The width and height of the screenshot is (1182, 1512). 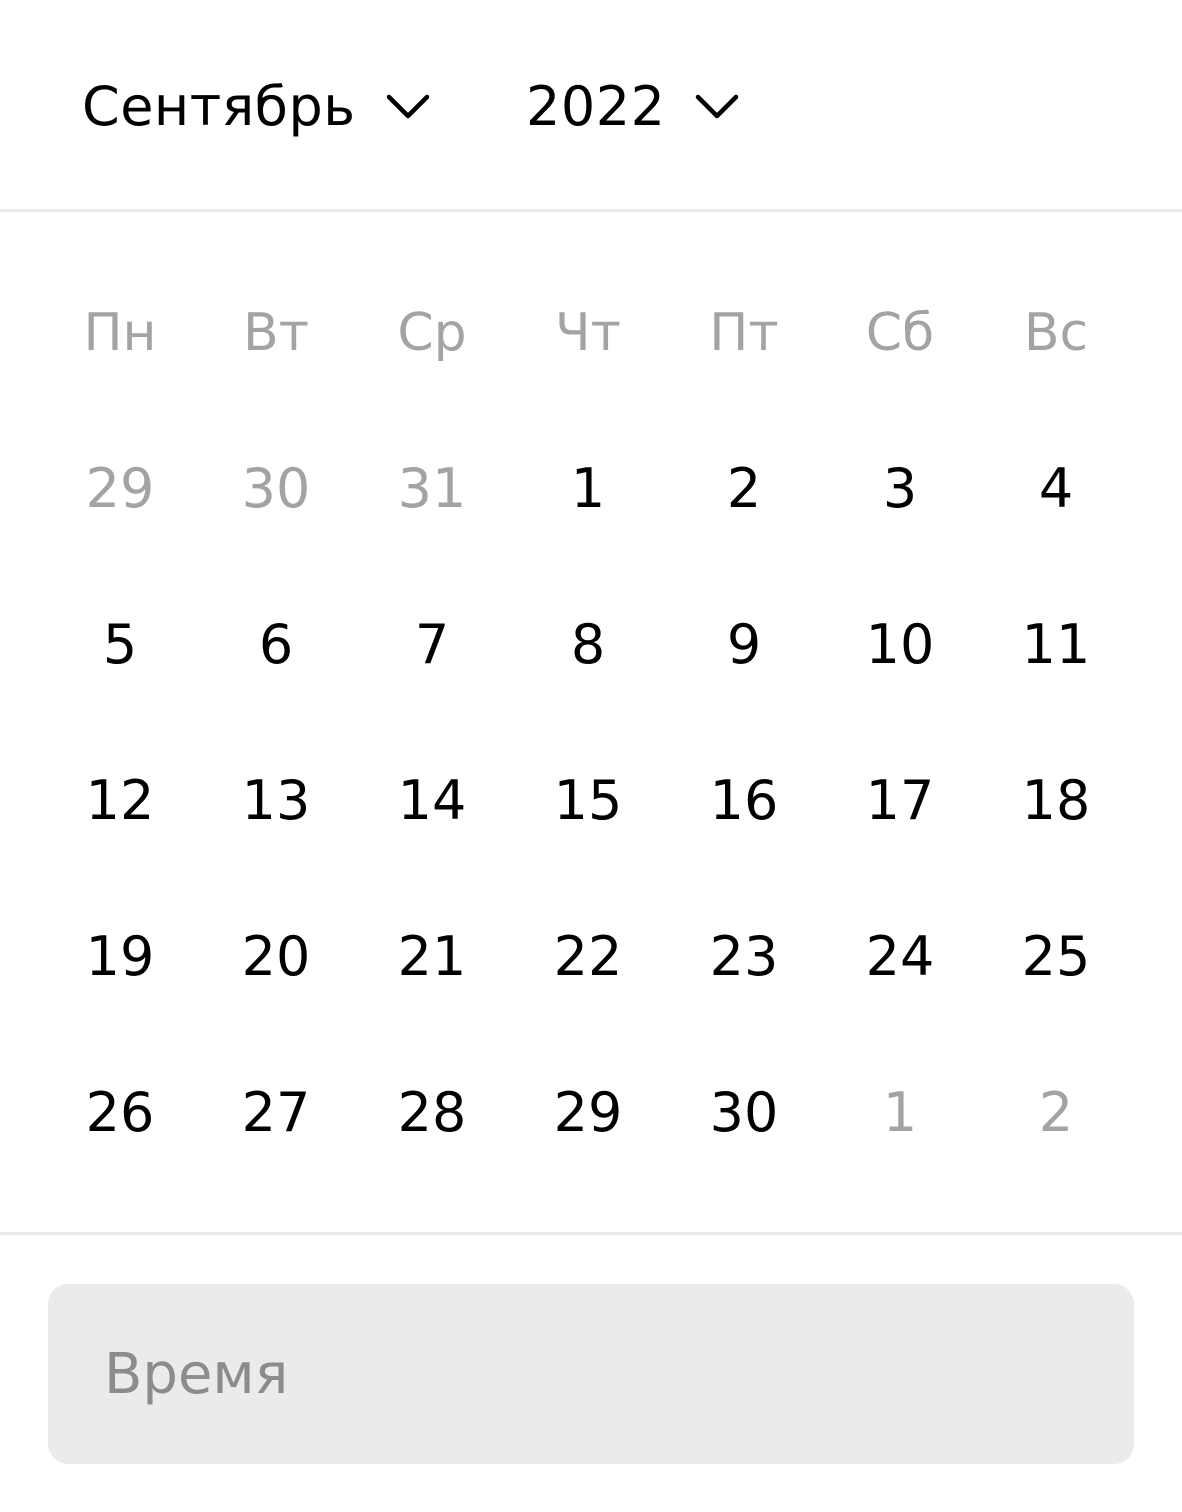 I want to click on year-label: 2022, so click(x=596, y=106).